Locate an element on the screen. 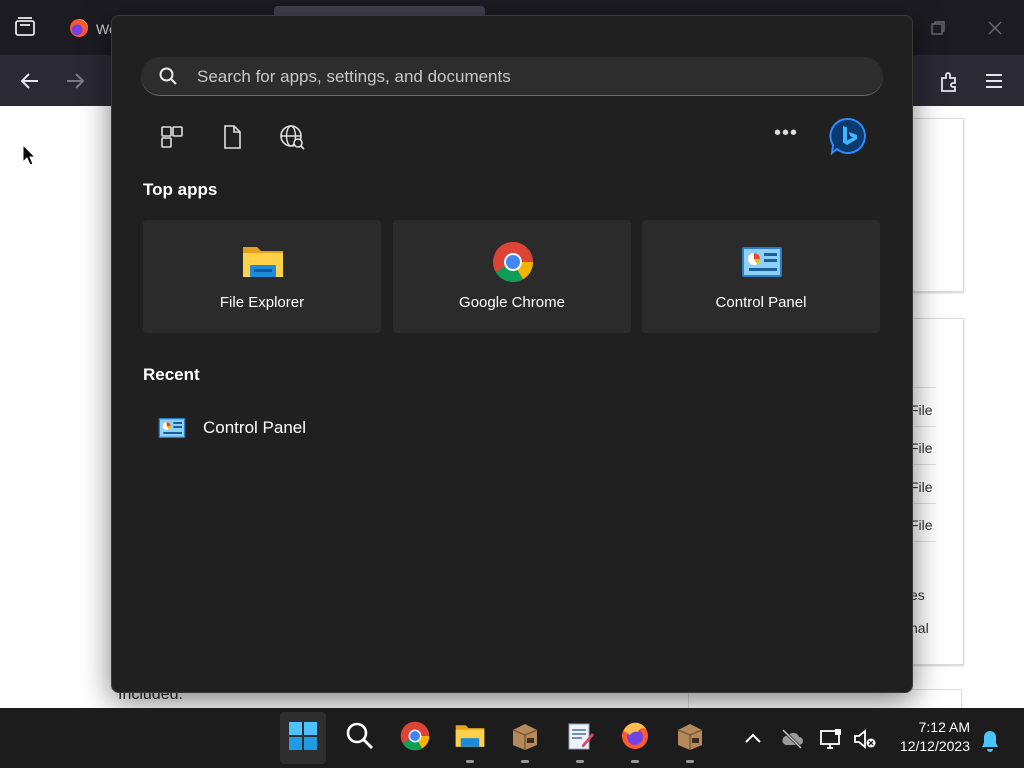 This screenshot has width=1024, height=768. more-options-button: ••• is located at coordinates (786, 136).